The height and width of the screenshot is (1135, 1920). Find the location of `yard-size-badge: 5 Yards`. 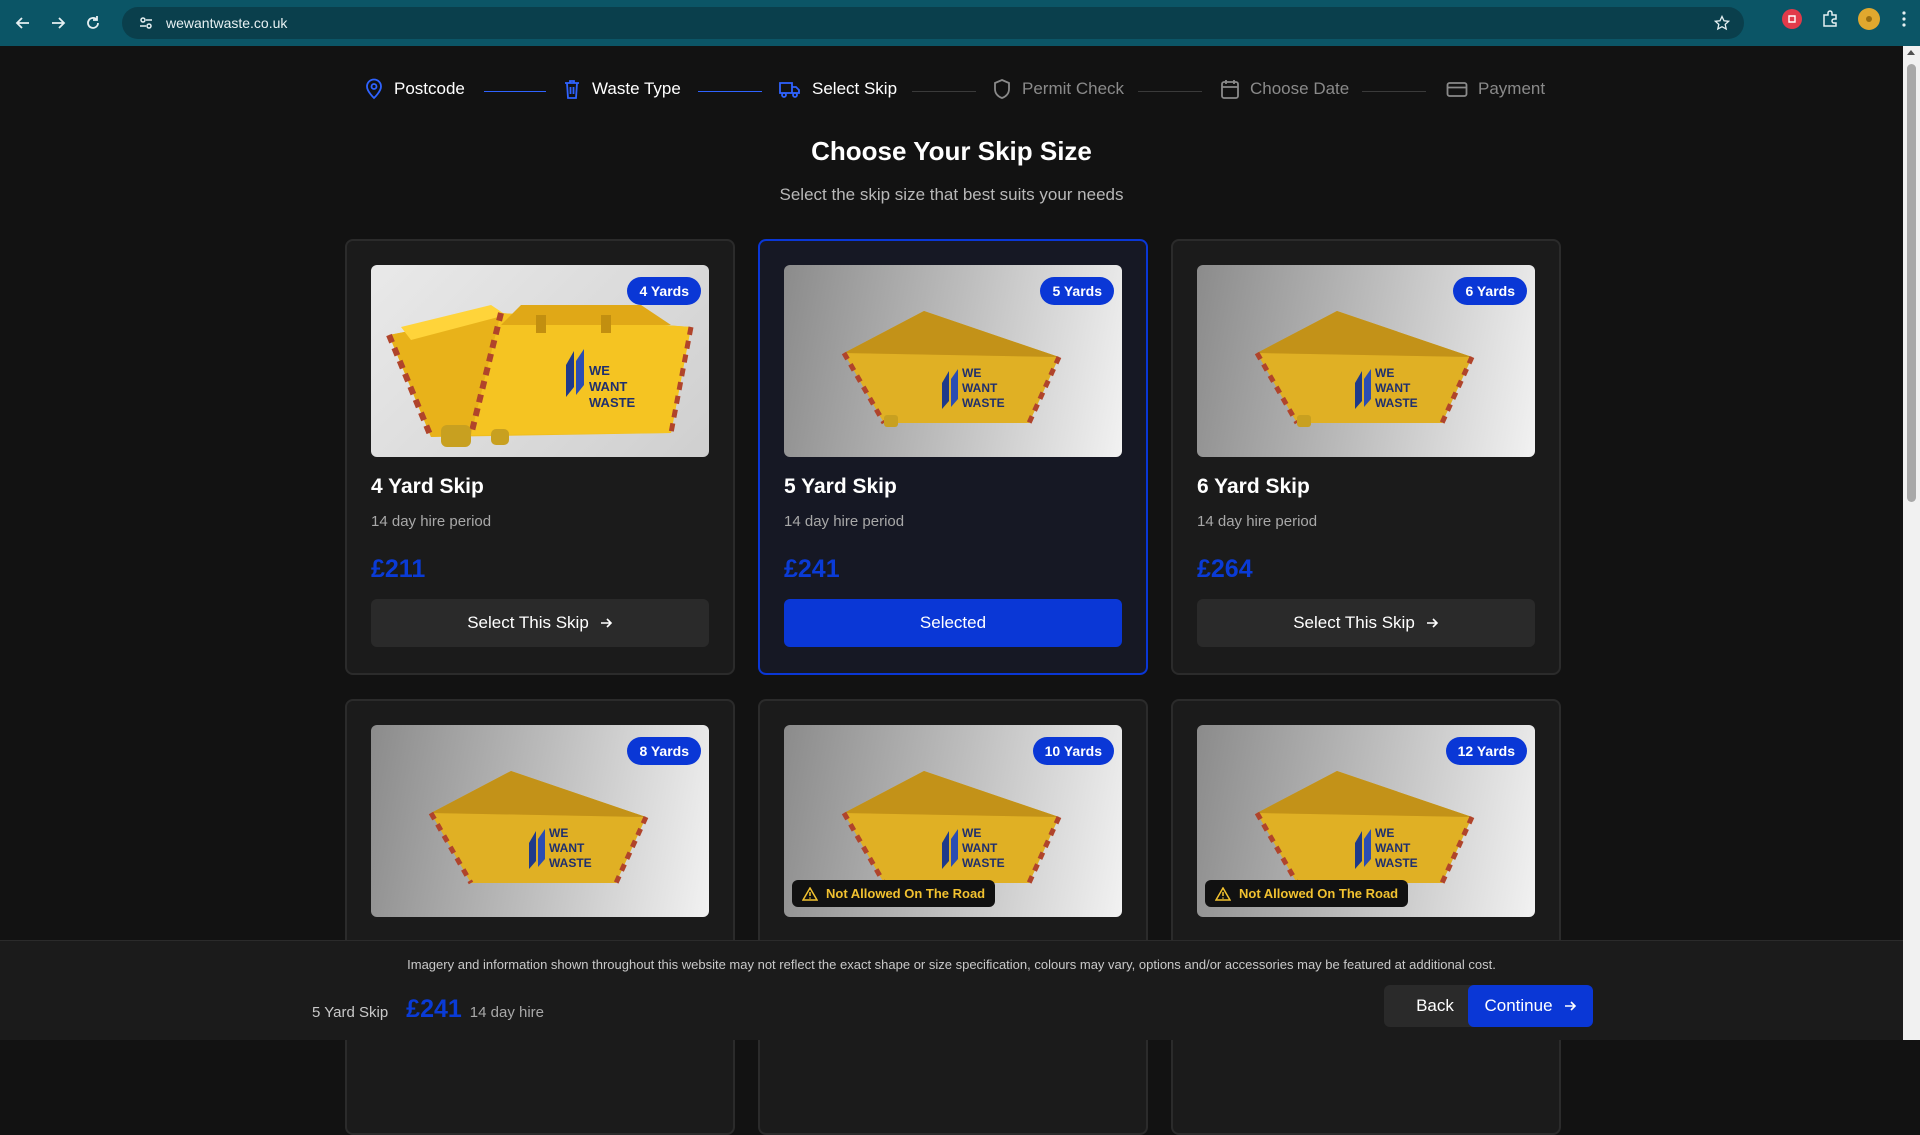

yard-size-badge: 5 Yards is located at coordinates (1077, 291).